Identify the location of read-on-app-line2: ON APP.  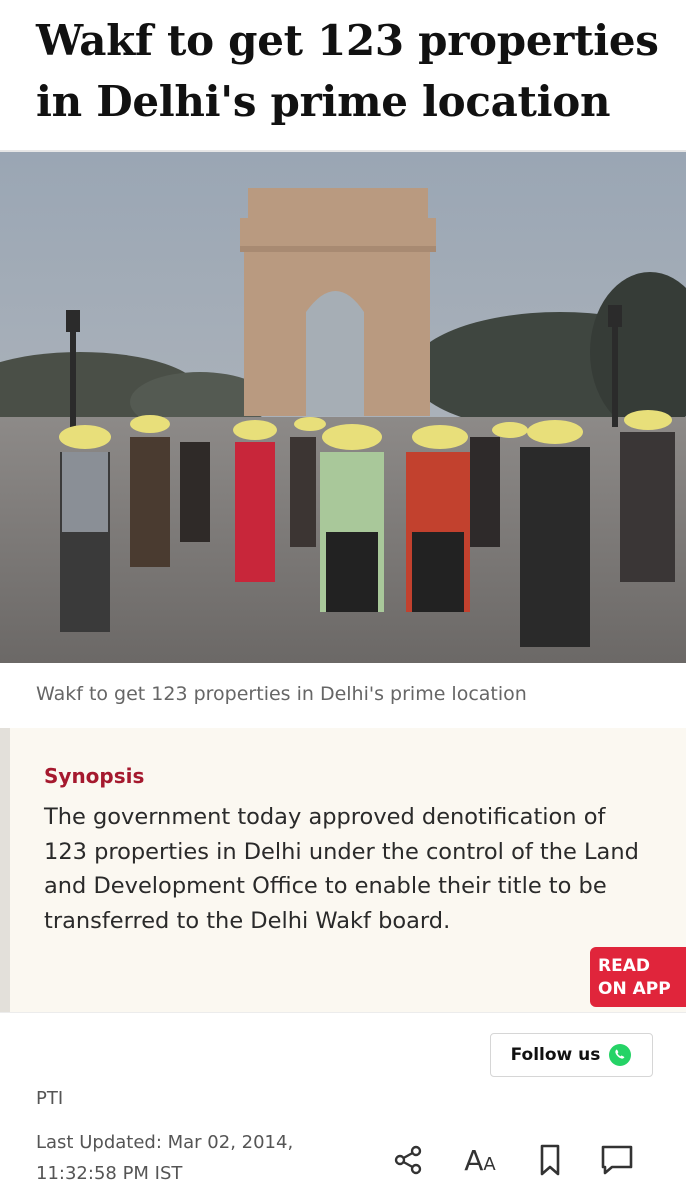
(634, 989).